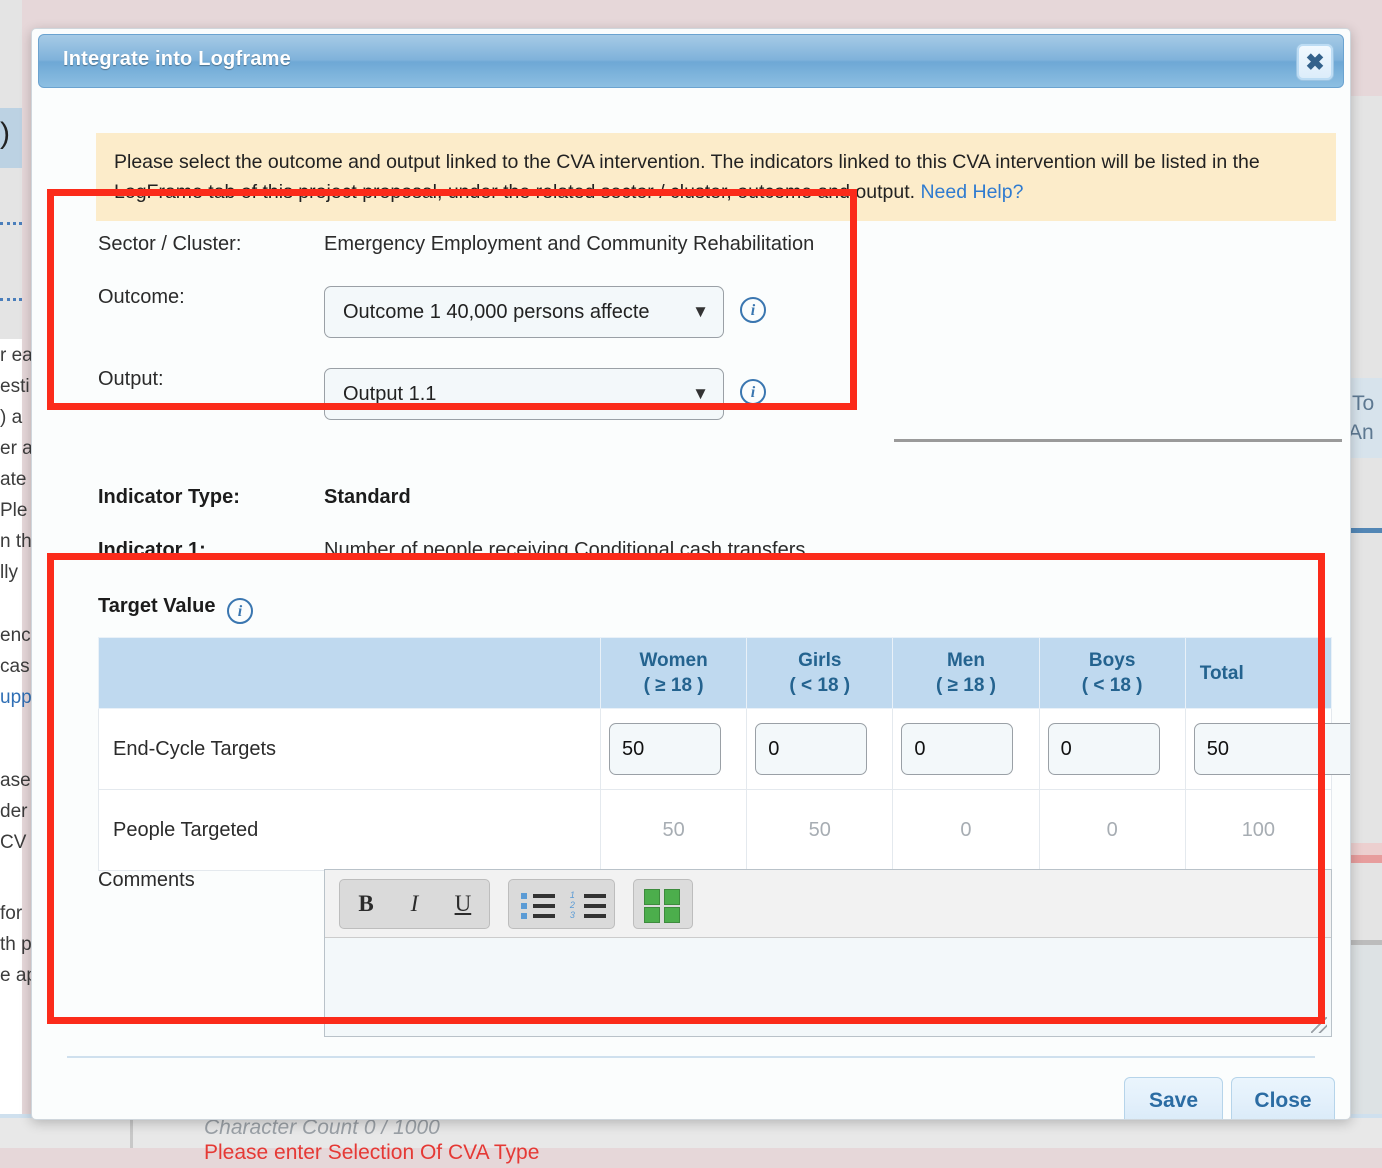 Image resolution: width=1382 pixels, height=1168 pixels. What do you see at coordinates (14, 510) in the screenshot?
I see `bg-fragment-5: Ple` at bounding box center [14, 510].